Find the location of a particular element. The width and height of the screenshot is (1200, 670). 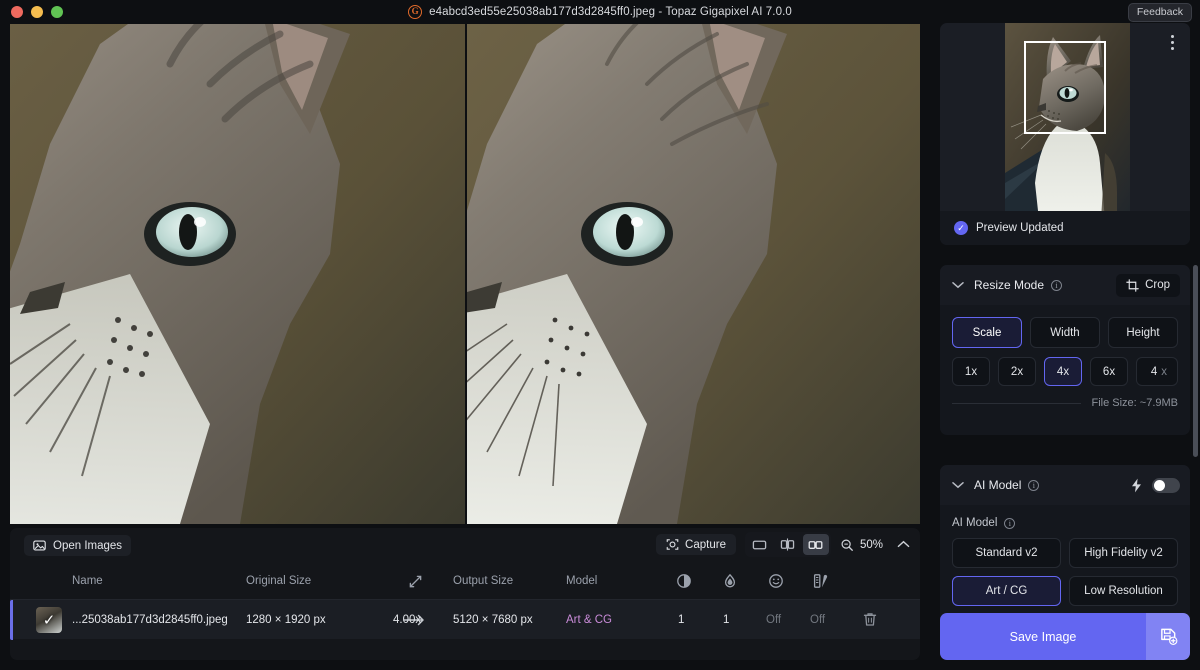

preview-status-label: Preview Updated is located at coordinates (1020, 228).